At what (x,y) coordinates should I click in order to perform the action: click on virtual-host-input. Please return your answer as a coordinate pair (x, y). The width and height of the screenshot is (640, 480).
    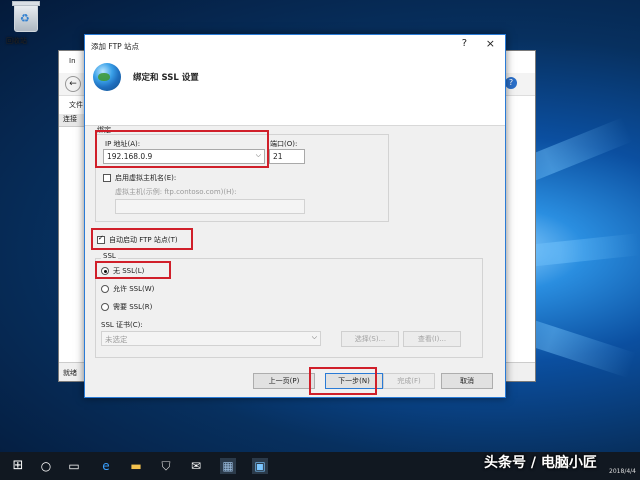
    Looking at the image, I should click on (210, 206).